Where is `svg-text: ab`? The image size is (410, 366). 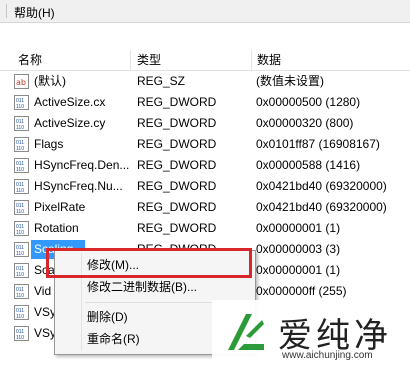
svg-text: ab is located at coordinates (21, 82).